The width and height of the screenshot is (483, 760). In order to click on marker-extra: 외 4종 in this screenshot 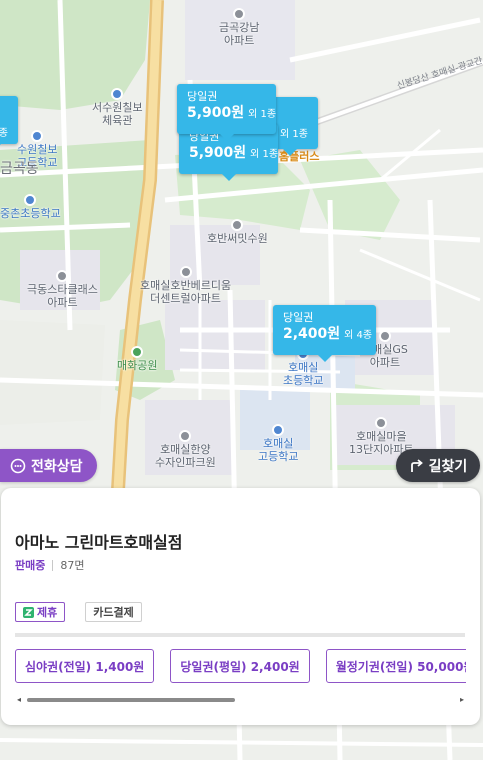, I will do `click(358, 335)`.